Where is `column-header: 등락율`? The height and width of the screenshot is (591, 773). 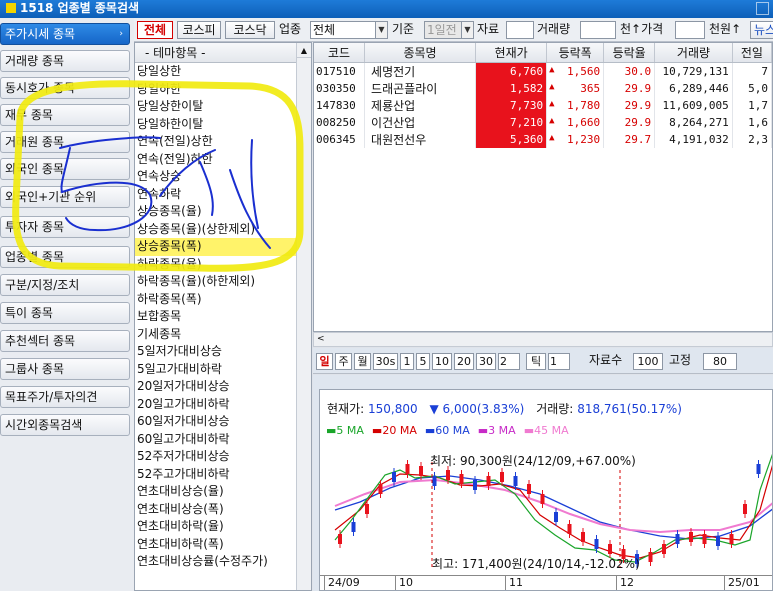 column-header: 등락율 is located at coordinates (629, 53).